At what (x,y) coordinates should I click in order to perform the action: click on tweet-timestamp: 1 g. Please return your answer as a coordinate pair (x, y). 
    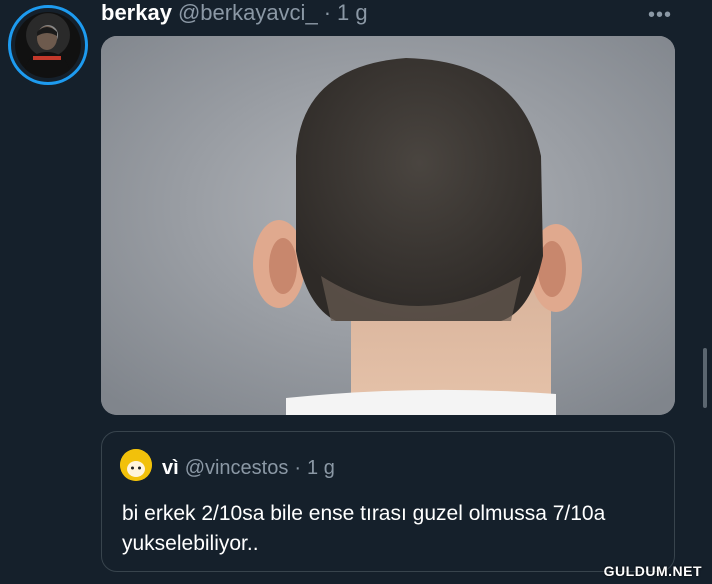
    Looking at the image, I should click on (352, 13).